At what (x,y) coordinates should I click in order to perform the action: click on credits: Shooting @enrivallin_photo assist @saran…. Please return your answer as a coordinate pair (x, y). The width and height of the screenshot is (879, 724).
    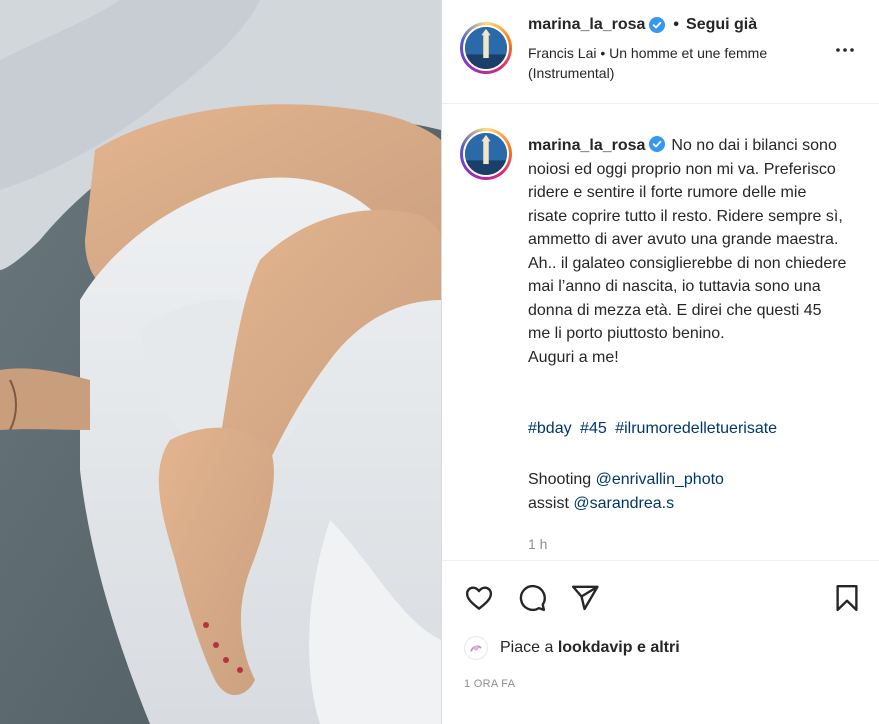
    Looking at the image, I should click on (626, 491).